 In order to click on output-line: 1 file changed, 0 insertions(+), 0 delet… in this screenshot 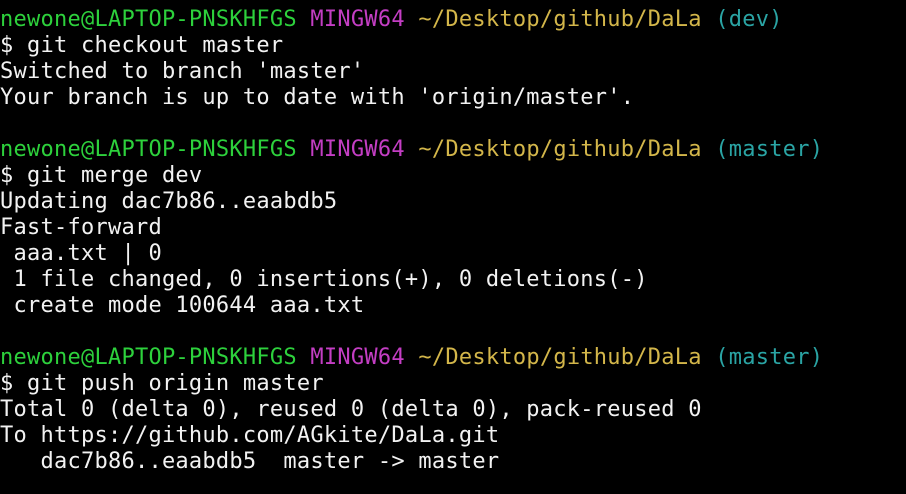, I will do `click(324, 279)`.